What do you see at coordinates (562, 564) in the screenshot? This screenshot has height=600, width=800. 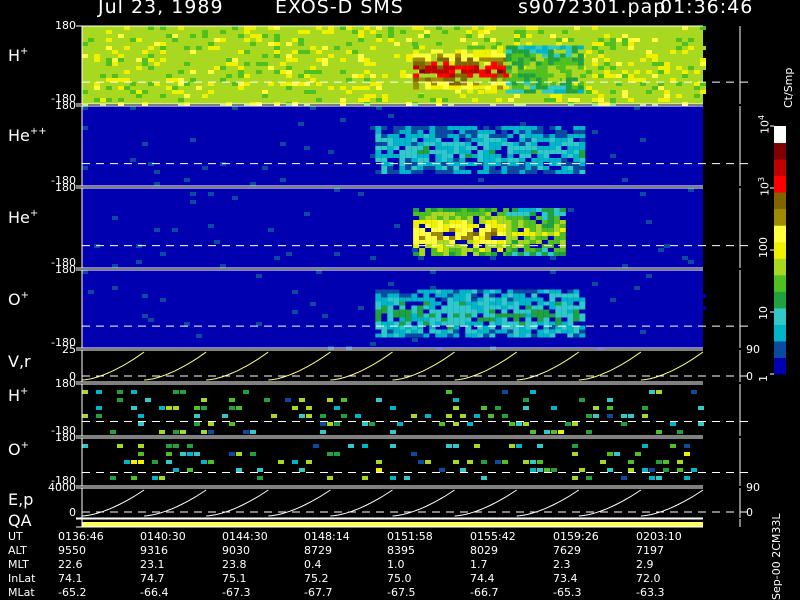 I see `table-cell: 2.3` at bounding box center [562, 564].